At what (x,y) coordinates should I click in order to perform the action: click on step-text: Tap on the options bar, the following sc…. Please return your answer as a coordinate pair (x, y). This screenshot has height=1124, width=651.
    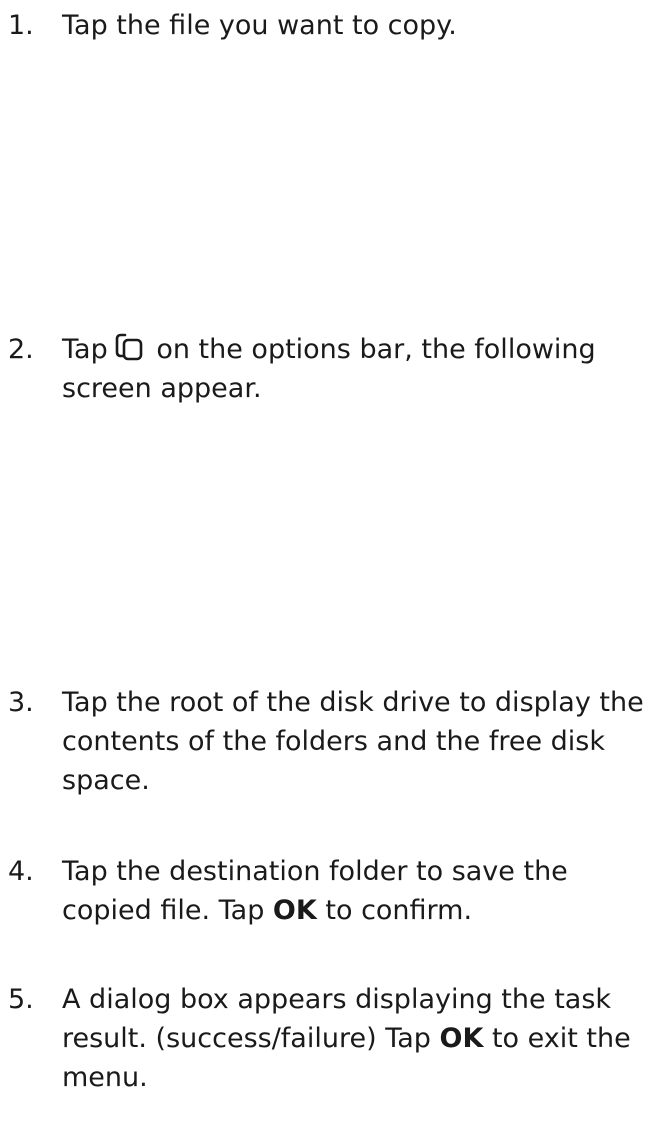
    Looking at the image, I should click on (356, 369).